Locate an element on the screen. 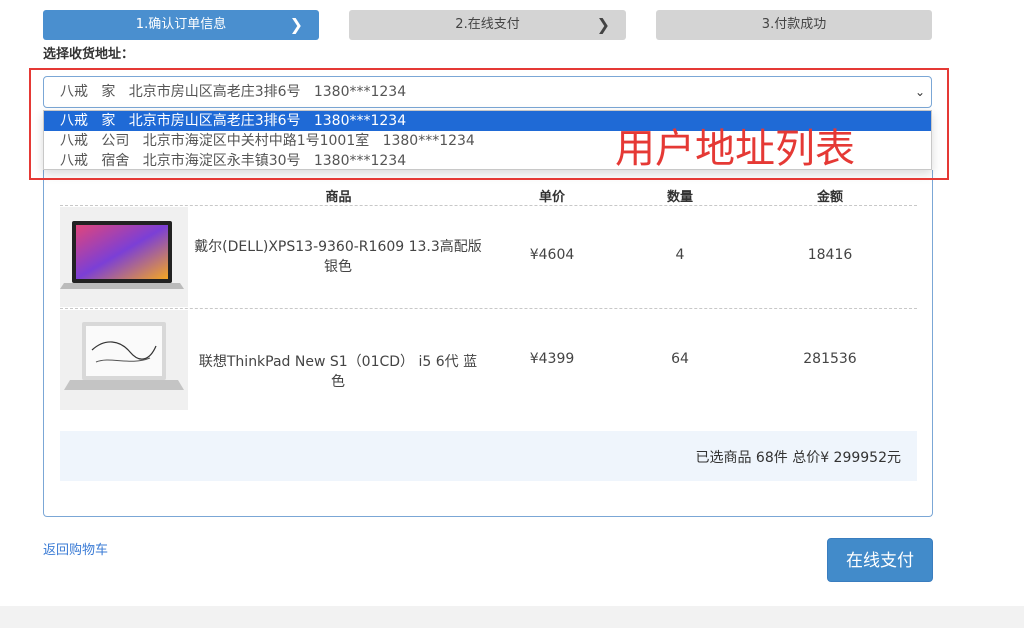 The height and width of the screenshot is (628, 1024). step-label: 1.确认订单信息 is located at coordinates (181, 24).